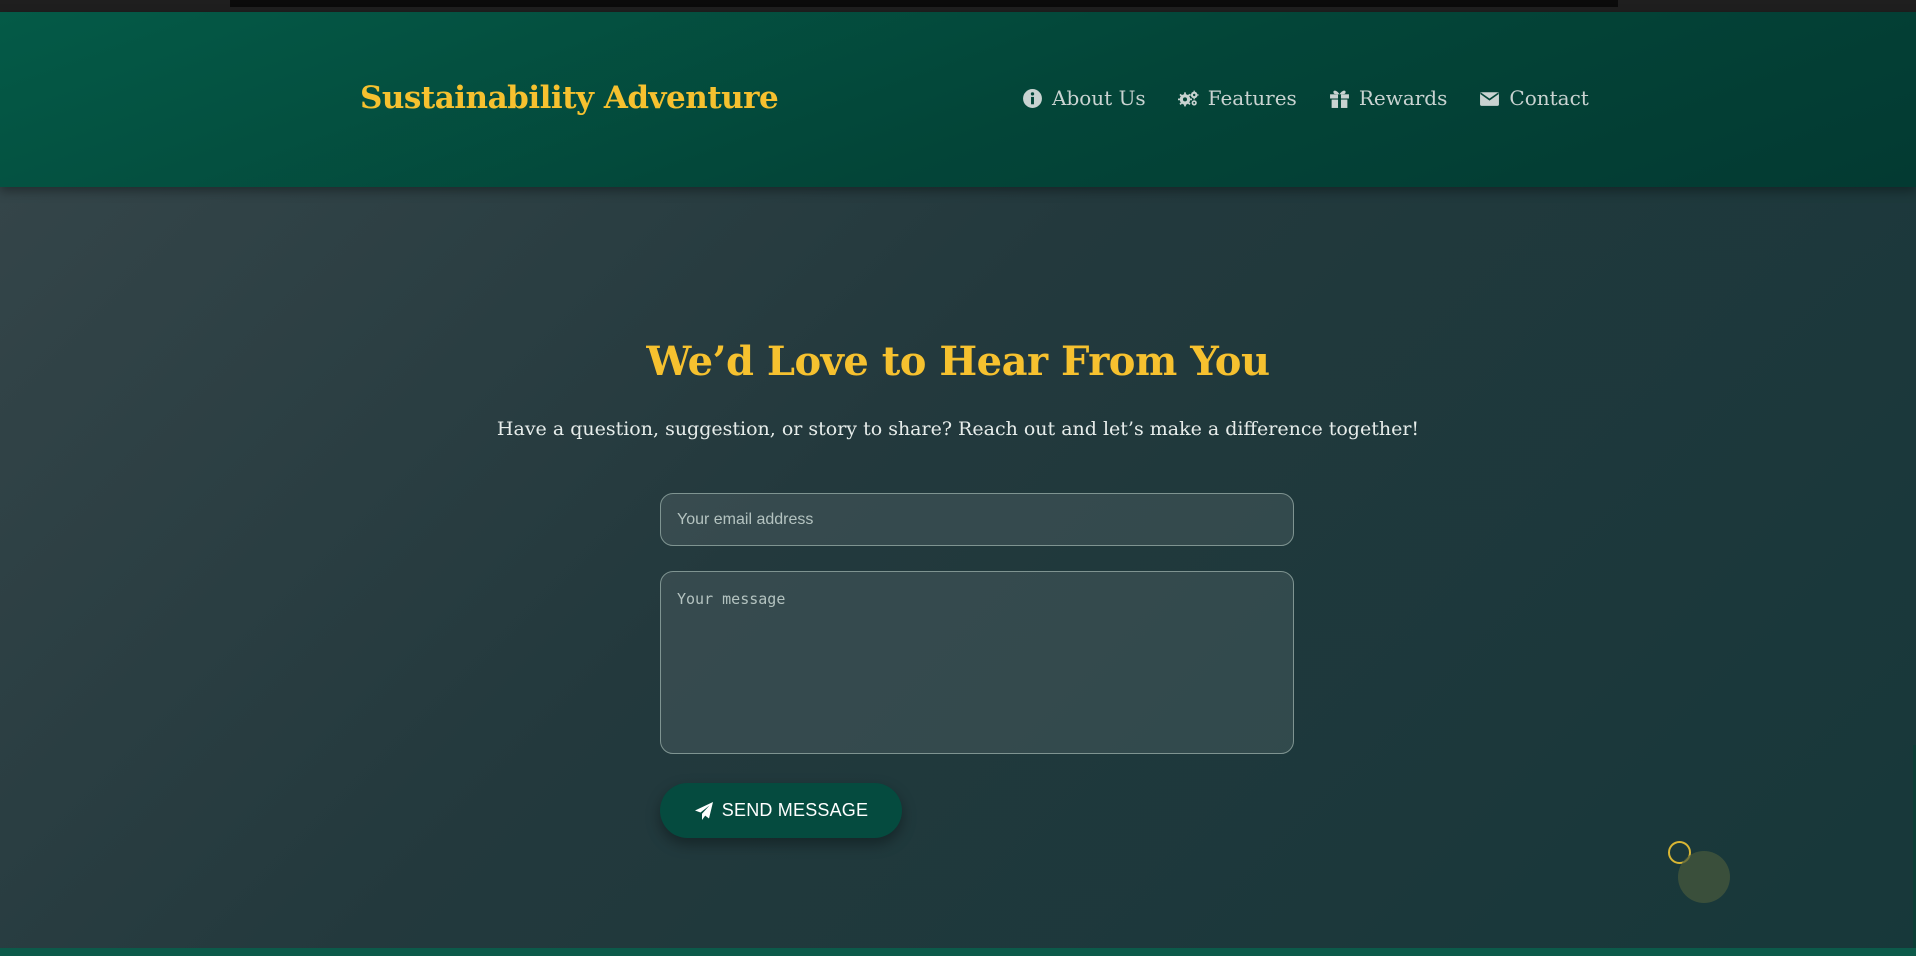  What do you see at coordinates (1188, 98) in the screenshot?
I see `gears-icon` at bounding box center [1188, 98].